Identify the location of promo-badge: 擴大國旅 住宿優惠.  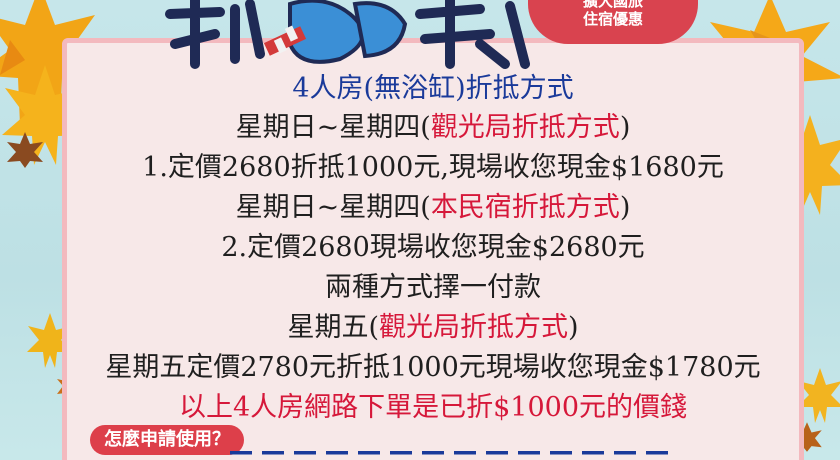
(613, 22).